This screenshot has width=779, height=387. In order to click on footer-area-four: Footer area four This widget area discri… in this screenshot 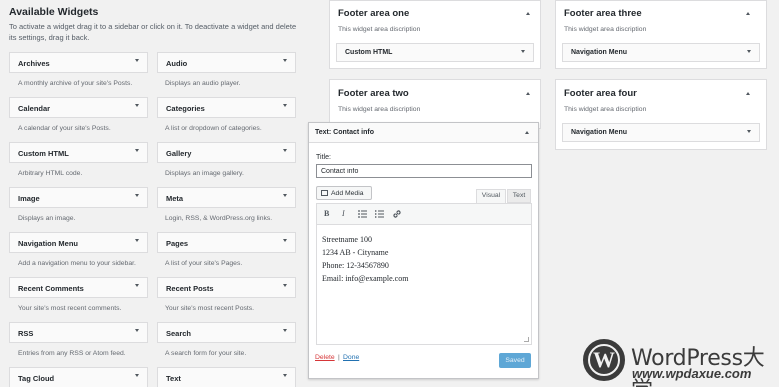, I will do `click(661, 114)`.